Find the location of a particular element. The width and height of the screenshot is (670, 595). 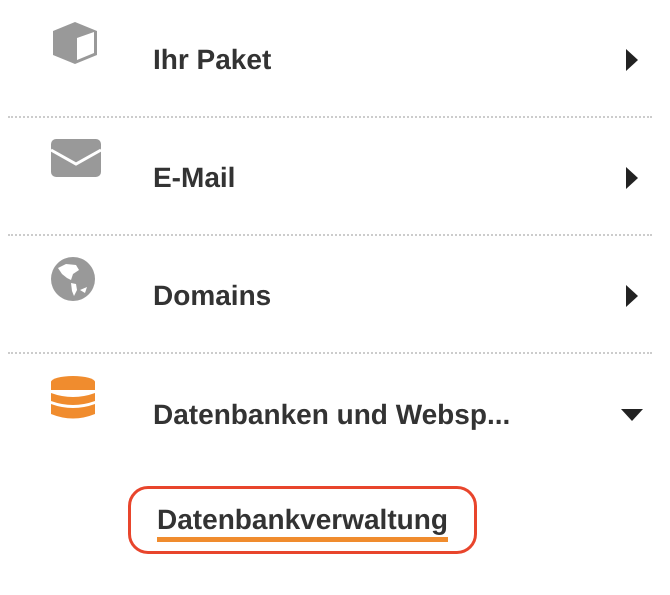

envelope-icon is located at coordinates (76, 158).